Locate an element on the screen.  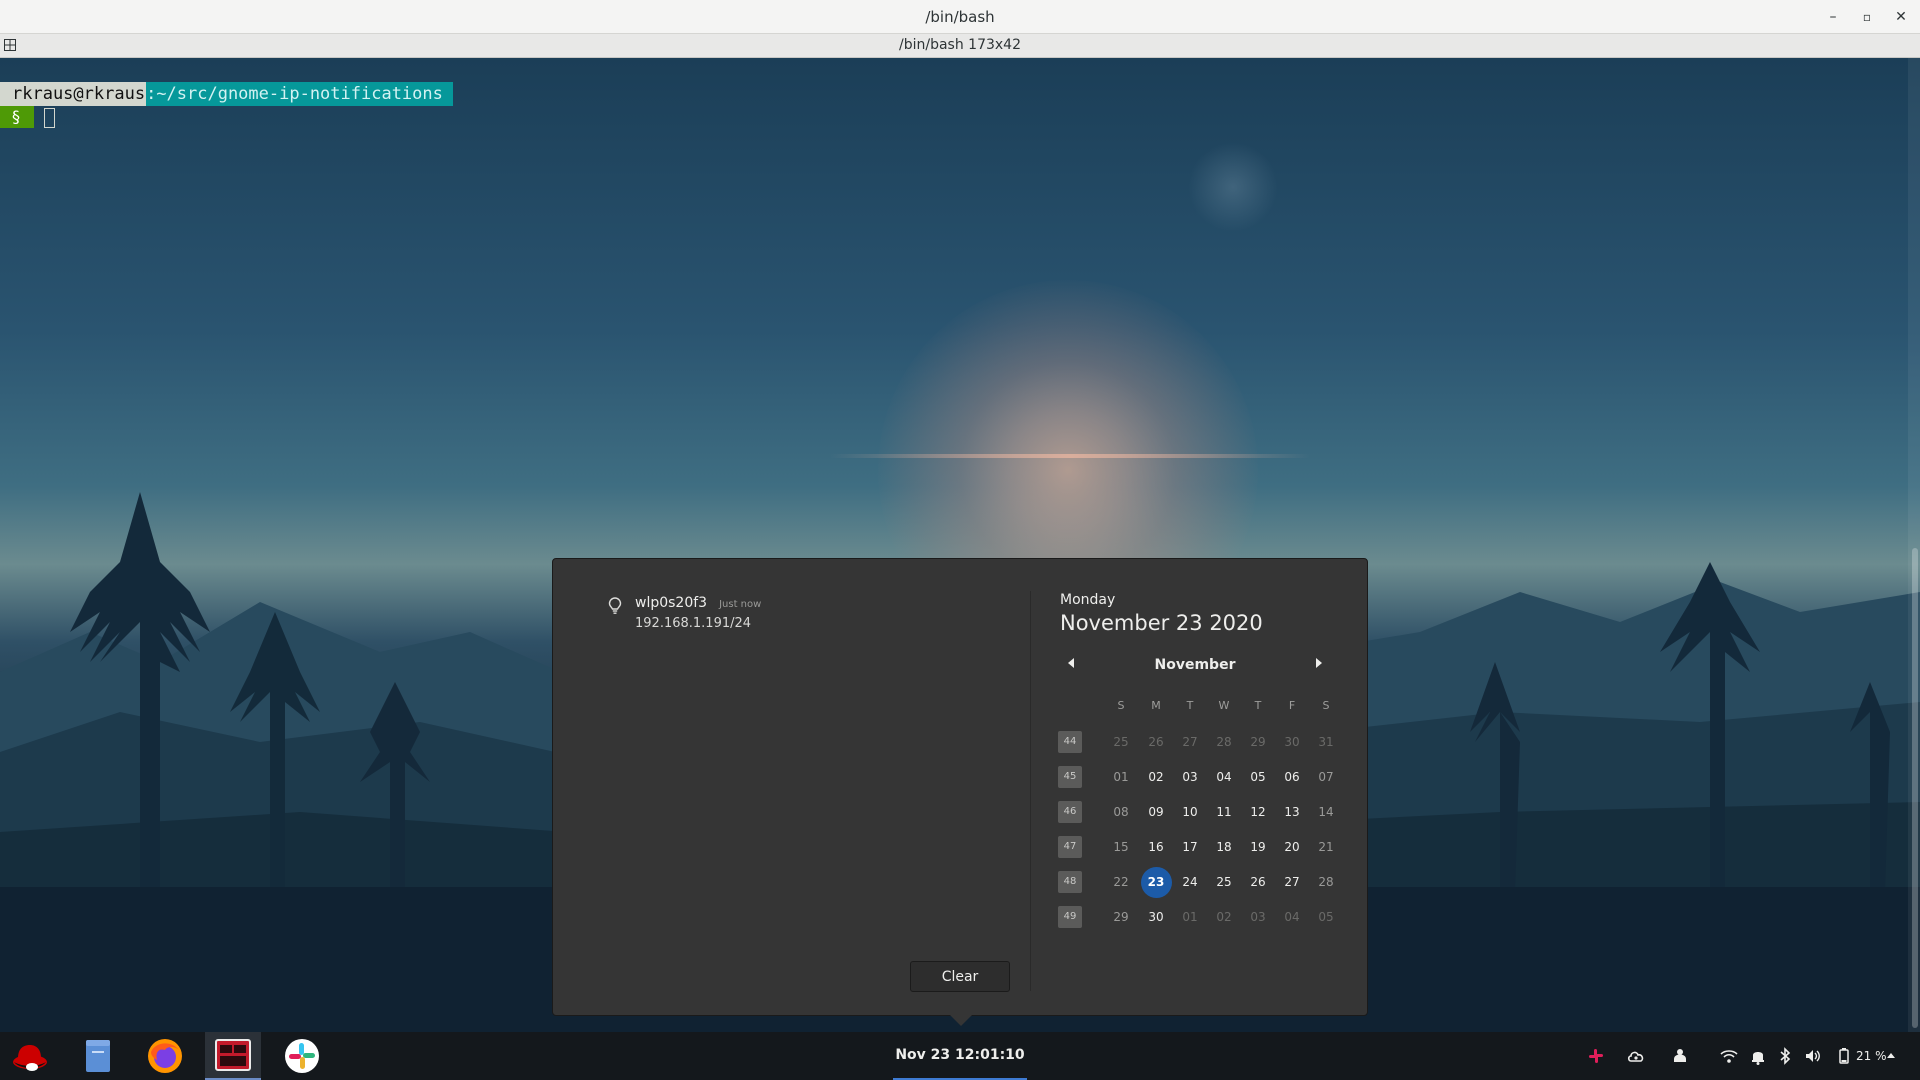
window-titlebar: /bin/bash – ▫ ✕ is located at coordinates (960, 17).